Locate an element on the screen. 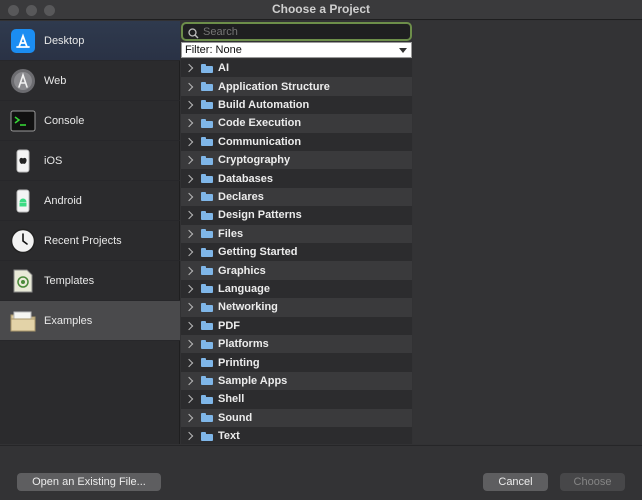 This screenshot has height=500, width=642. sidebar-item-label: Templates is located at coordinates (69, 280).